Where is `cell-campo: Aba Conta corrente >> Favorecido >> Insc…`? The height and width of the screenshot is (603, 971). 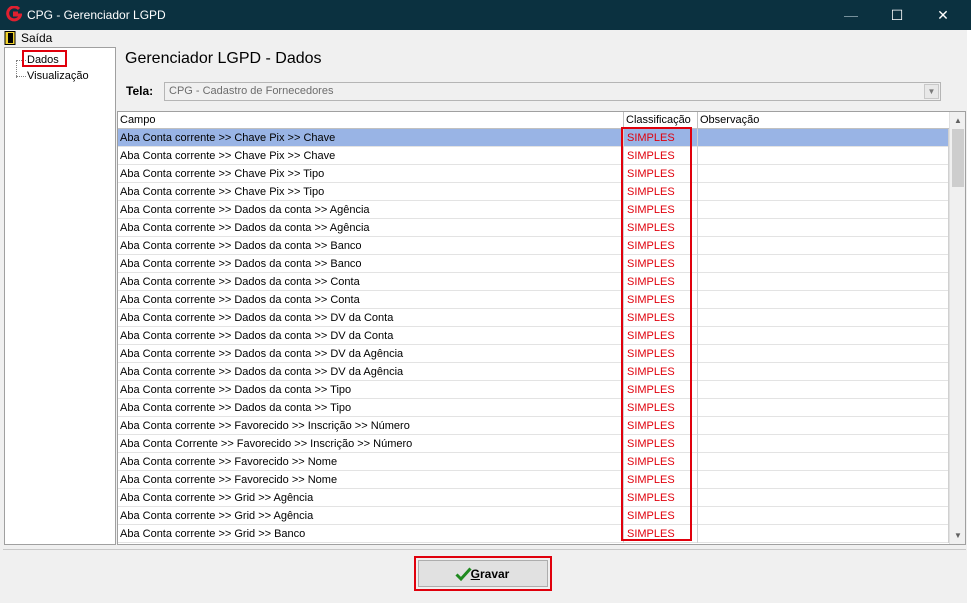 cell-campo: Aba Conta corrente >> Favorecido >> Insc… is located at coordinates (371, 426).